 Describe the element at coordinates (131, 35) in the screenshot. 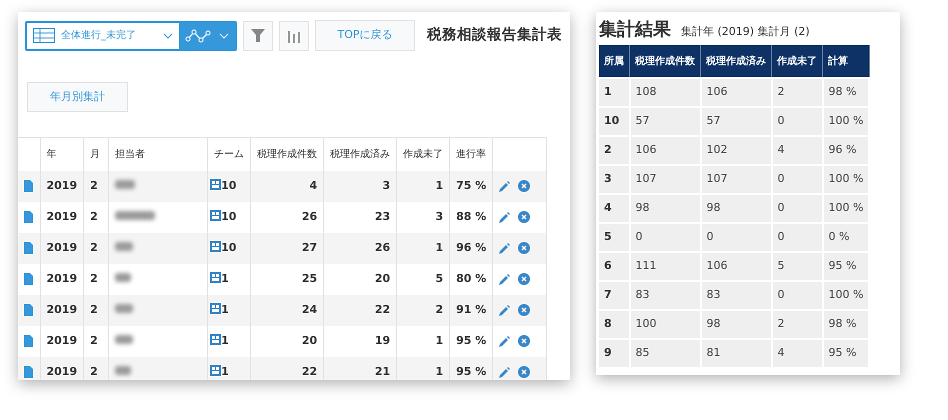

I see `view-select: 全体進行_未完了` at that location.